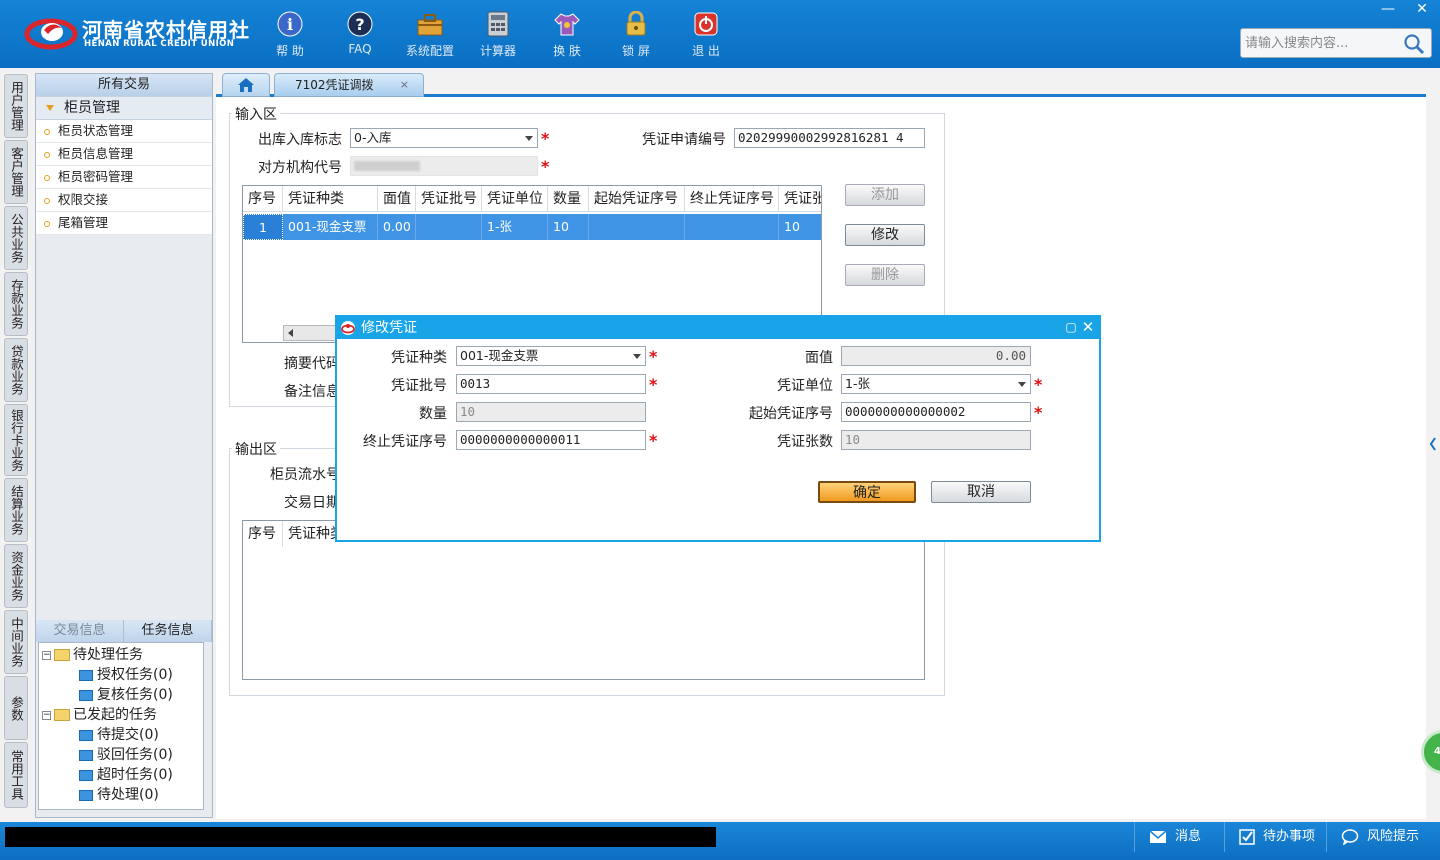 The width and height of the screenshot is (1440, 860). What do you see at coordinates (885, 275) in the screenshot?
I see `delete-button: 删除` at bounding box center [885, 275].